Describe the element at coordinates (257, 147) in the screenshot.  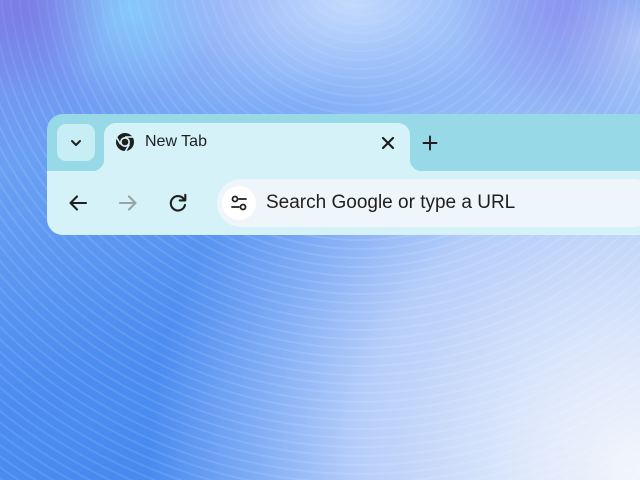
I see `tab-new-tab: New Tab` at that location.